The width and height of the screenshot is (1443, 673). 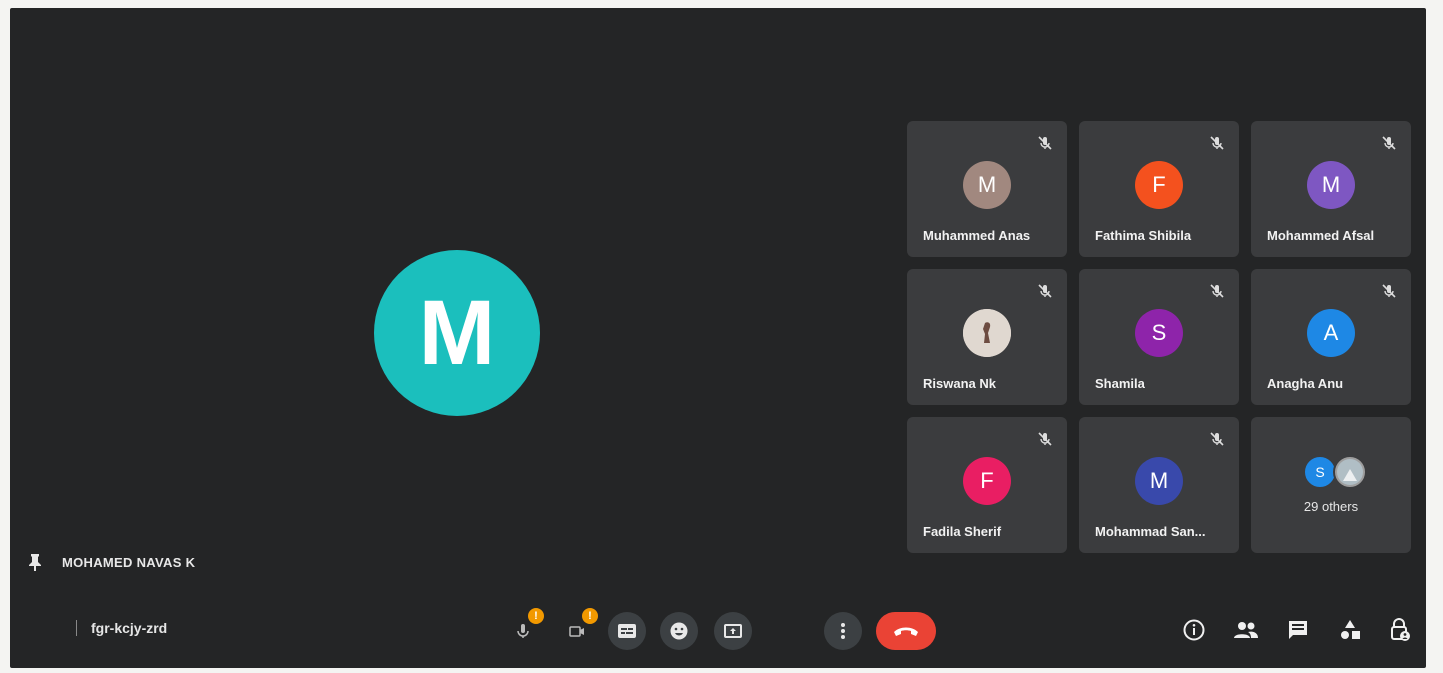 What do you see at coordinates (1331, 333) in the screenshot?
I see `participant-avatar: A` at bounding box center [1331, 333].